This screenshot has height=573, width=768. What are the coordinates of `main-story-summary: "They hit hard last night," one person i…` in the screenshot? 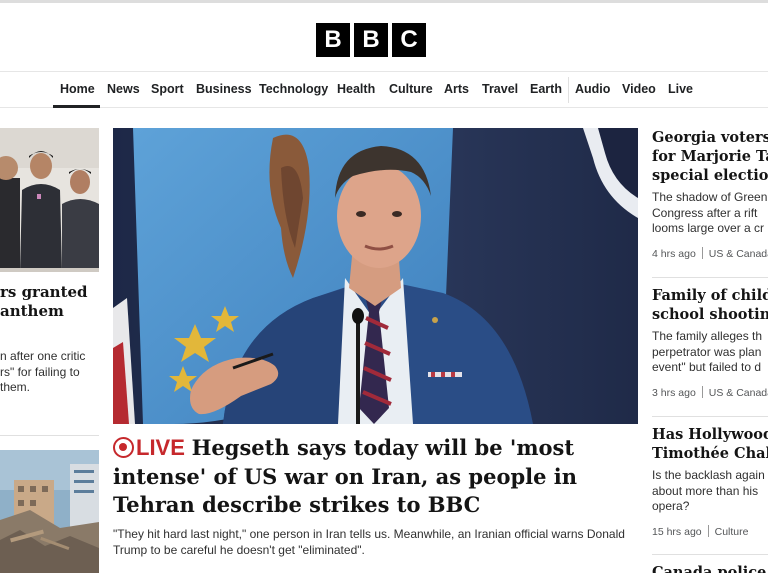 It's located at (369, 542).